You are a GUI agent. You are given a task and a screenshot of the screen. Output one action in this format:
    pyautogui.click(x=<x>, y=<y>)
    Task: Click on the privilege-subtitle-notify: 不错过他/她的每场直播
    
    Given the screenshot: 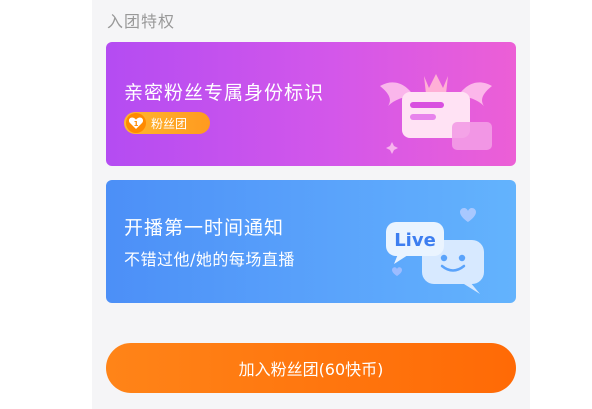 What is the action you would take?
    pyautogui.click(x=209, y=259)
    